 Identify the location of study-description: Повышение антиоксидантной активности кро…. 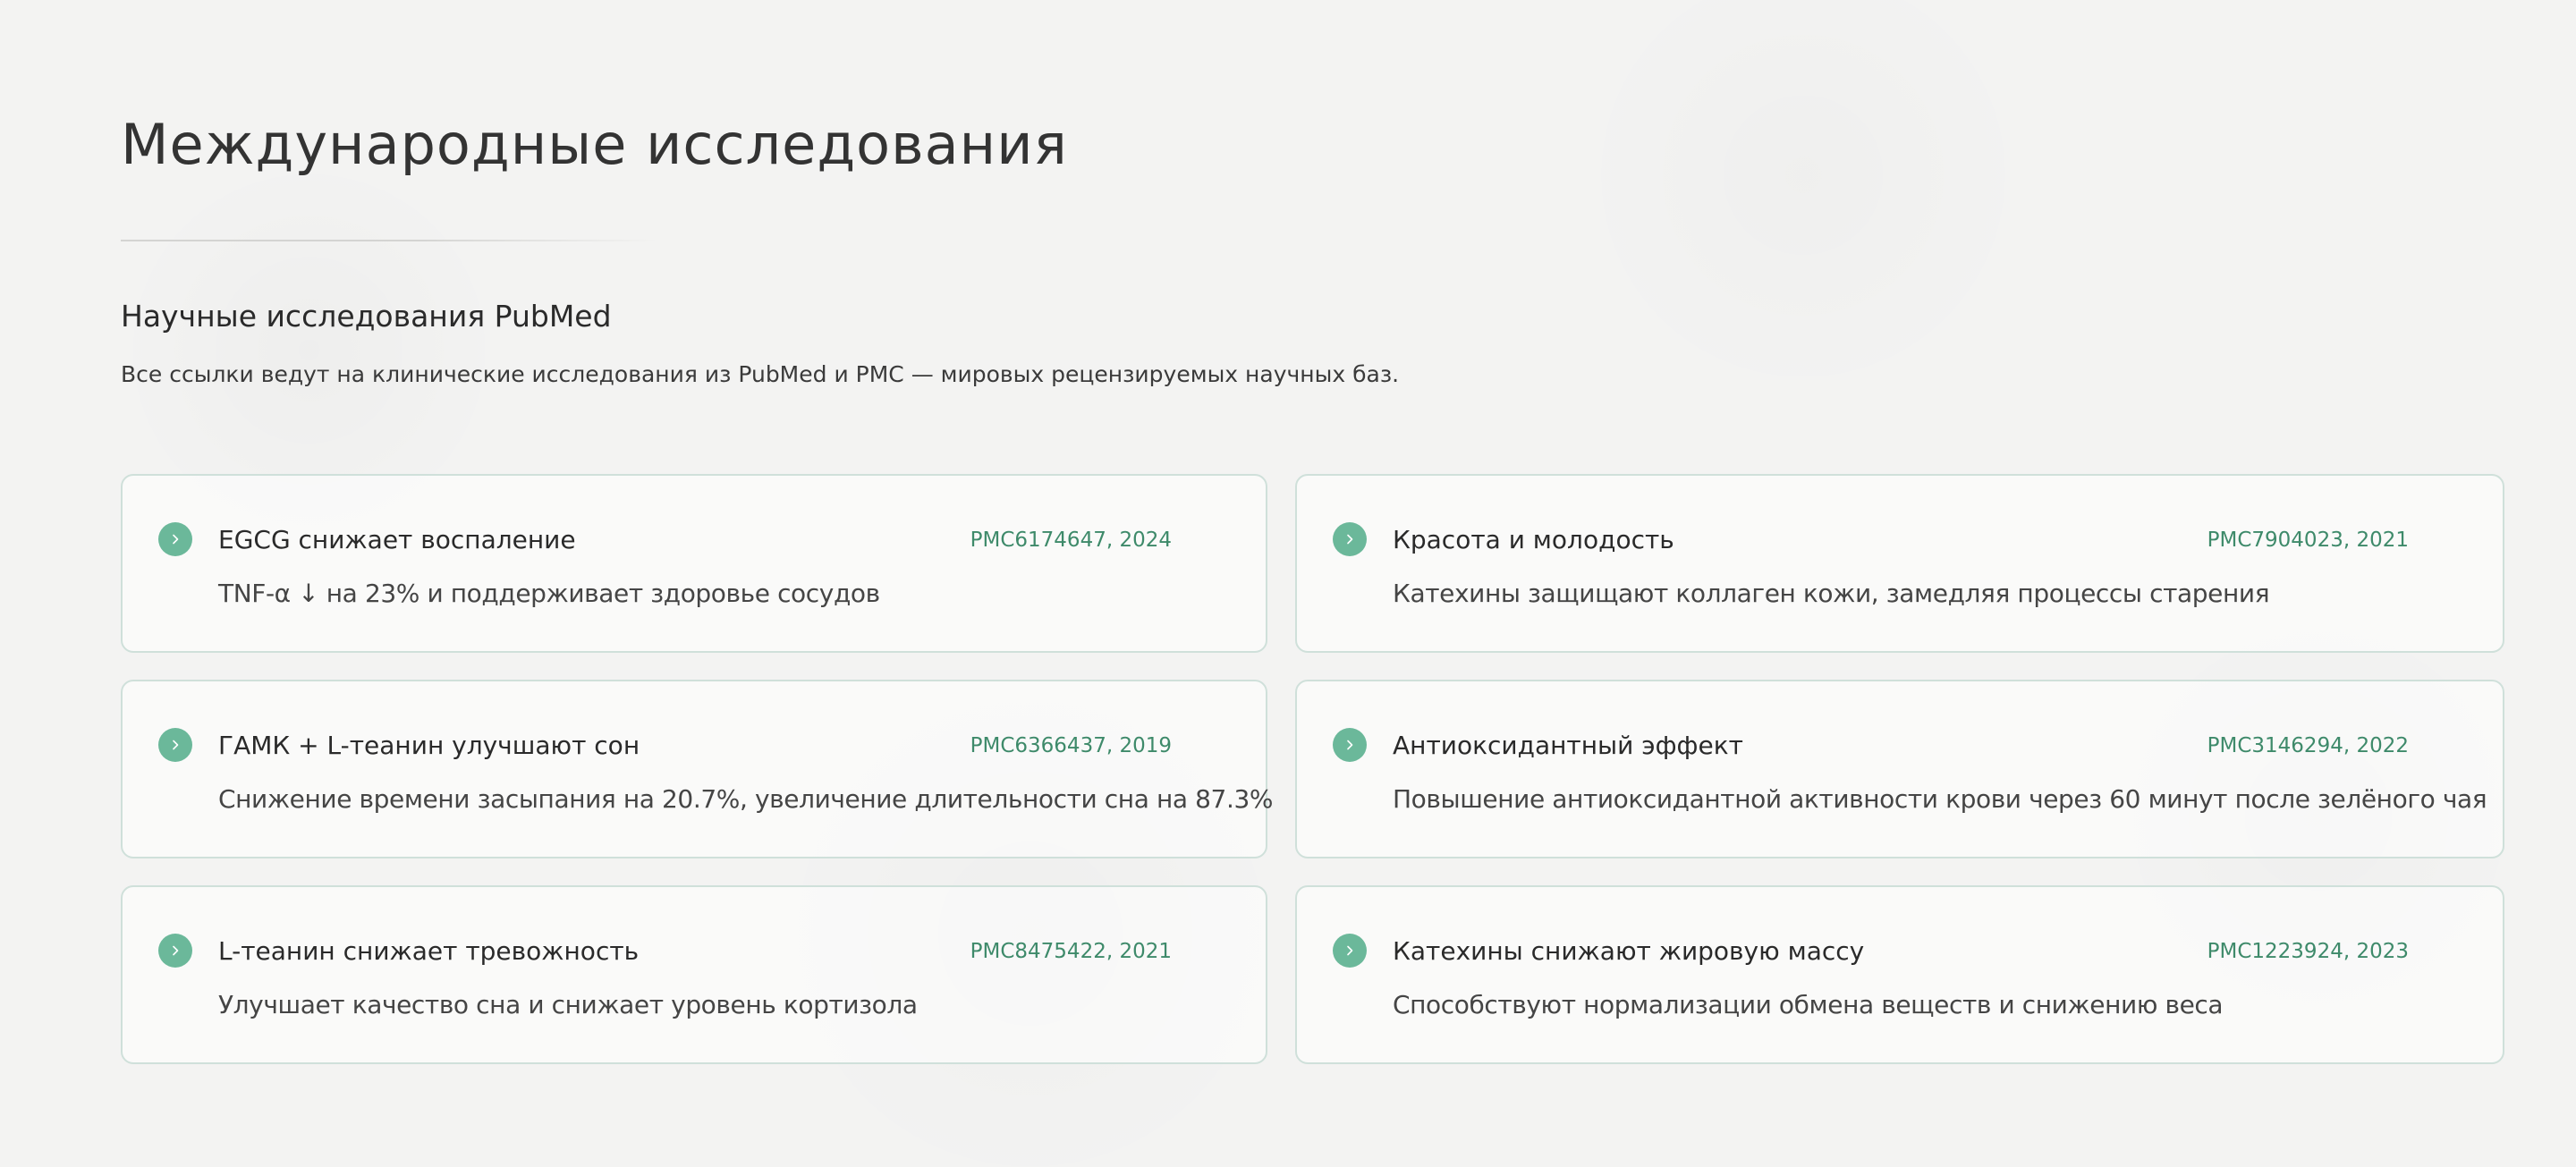
(1940, 799).